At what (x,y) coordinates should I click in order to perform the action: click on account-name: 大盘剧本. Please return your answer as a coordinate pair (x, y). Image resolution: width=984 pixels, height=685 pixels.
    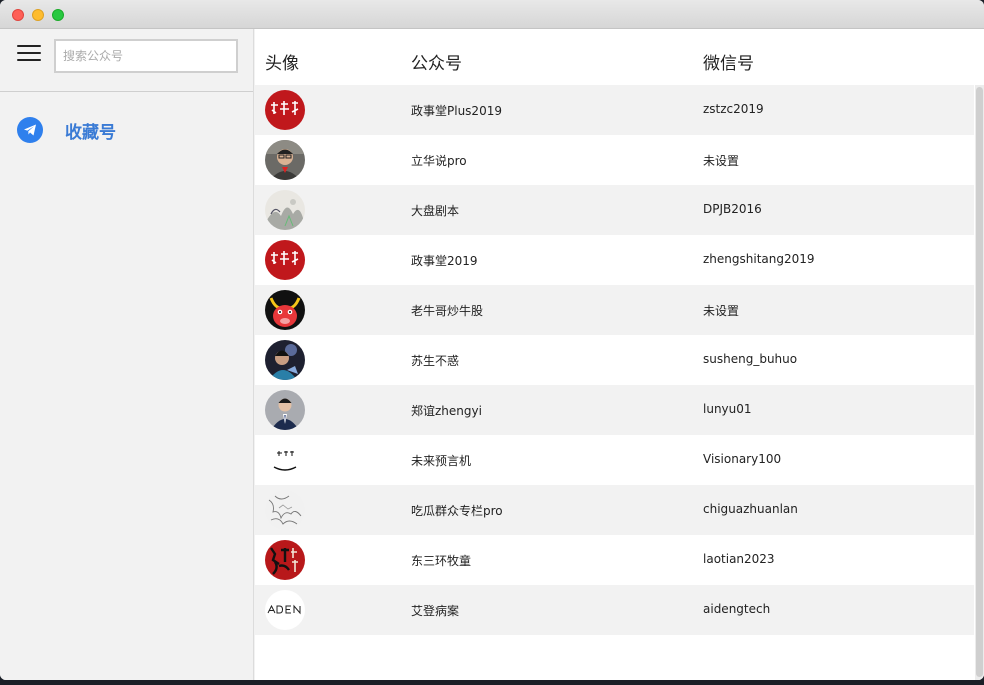
    Looking at the image, I should click on (435, 211).